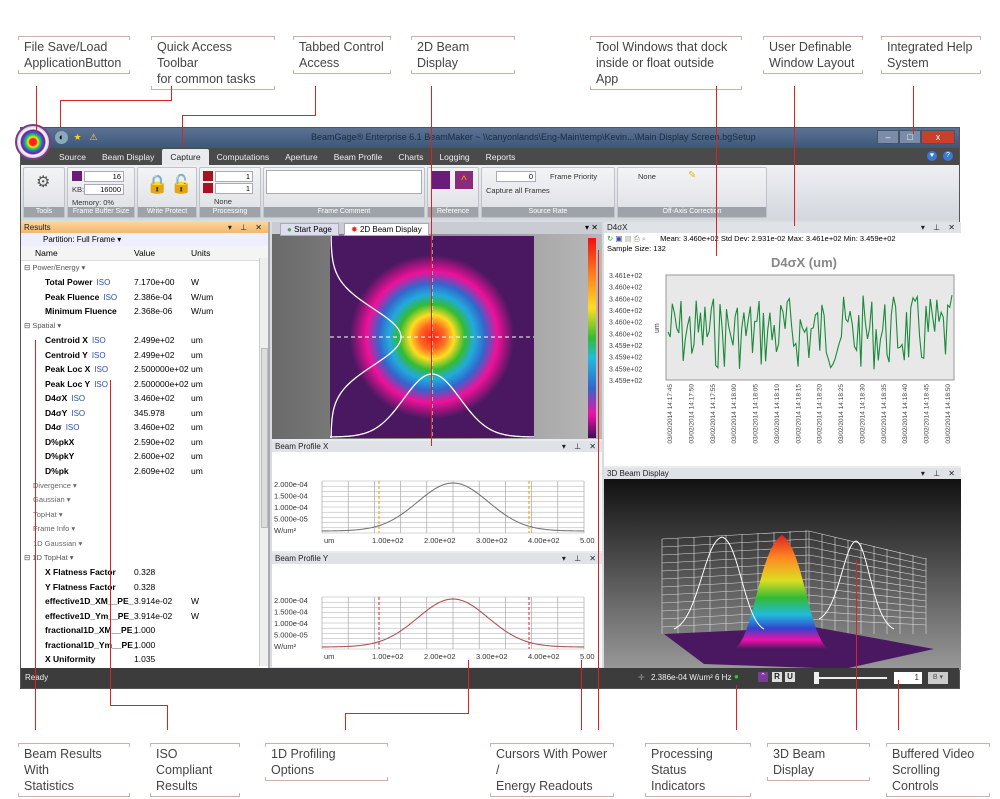 The width and height of the screenshot is (1000, 799). What do you see at coordinates (144, 630) in the screenshot?
I see `results-row: fractional1D_XM__PE_ 1.000` at bounding box center [144, 630].